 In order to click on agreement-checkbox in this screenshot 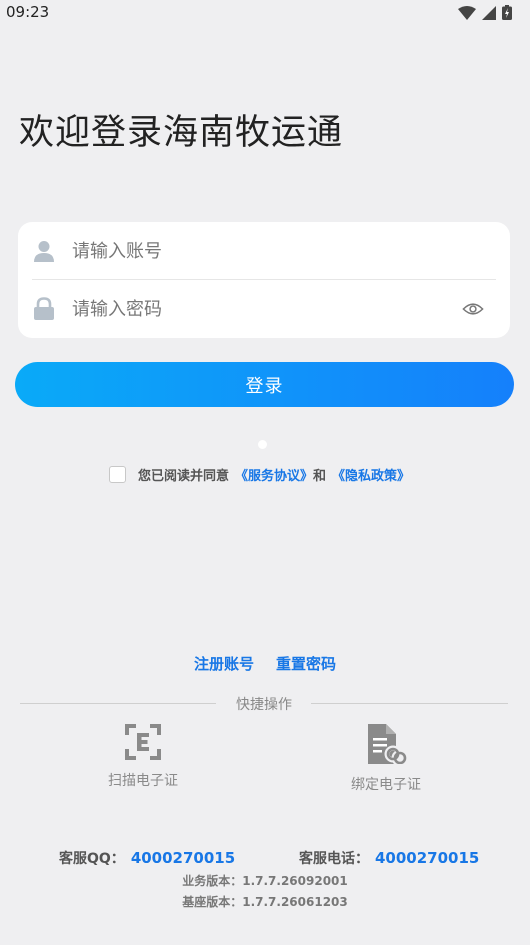, I will do `click(117, 474)`.